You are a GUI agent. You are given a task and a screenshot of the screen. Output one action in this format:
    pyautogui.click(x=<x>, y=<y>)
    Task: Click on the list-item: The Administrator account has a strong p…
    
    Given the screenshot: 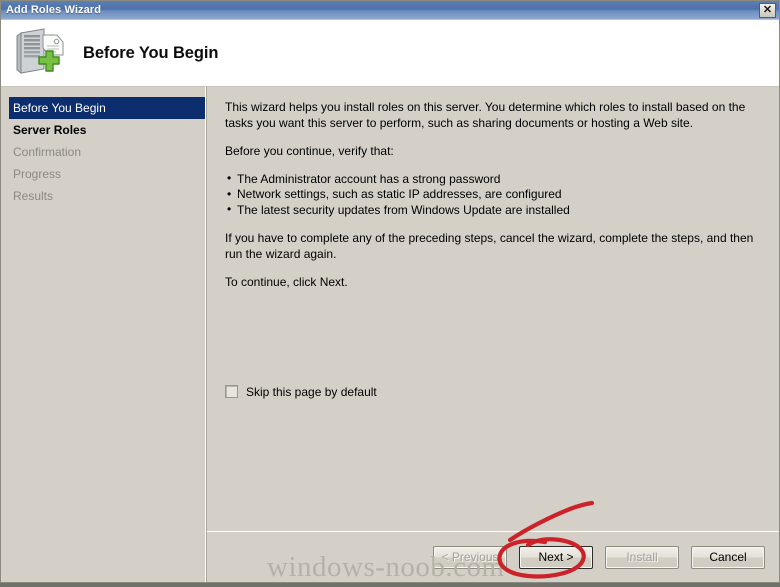 What is the action you would take?
    pyautogui.click(x=493, y=179)
    